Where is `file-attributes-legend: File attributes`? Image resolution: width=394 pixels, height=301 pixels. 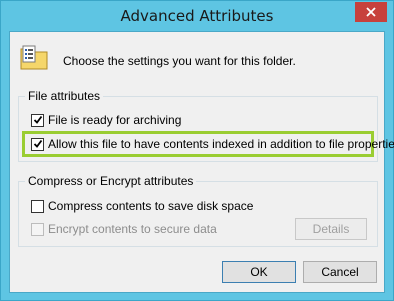
file-attributes-legend: File attributes is located at coordinates (64, 96).